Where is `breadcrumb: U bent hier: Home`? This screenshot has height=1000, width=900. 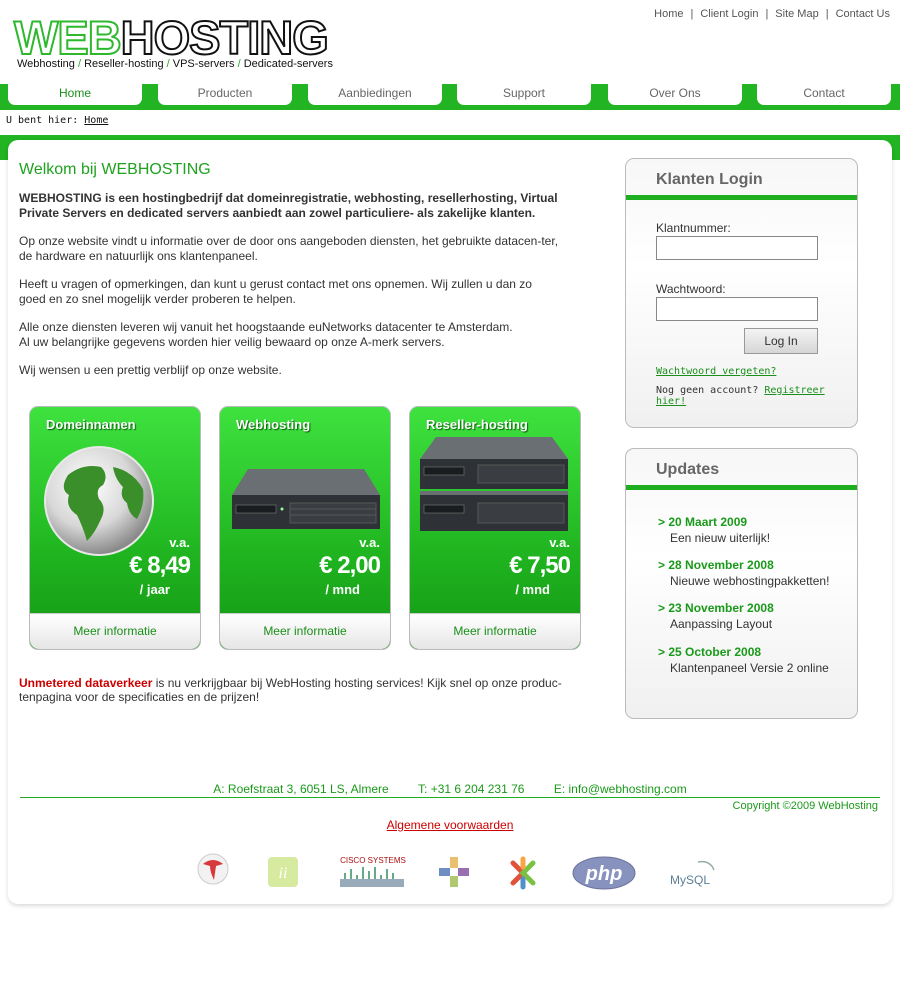 breadcrumb: U bent hier: Home is located at coordinates (57, 120).